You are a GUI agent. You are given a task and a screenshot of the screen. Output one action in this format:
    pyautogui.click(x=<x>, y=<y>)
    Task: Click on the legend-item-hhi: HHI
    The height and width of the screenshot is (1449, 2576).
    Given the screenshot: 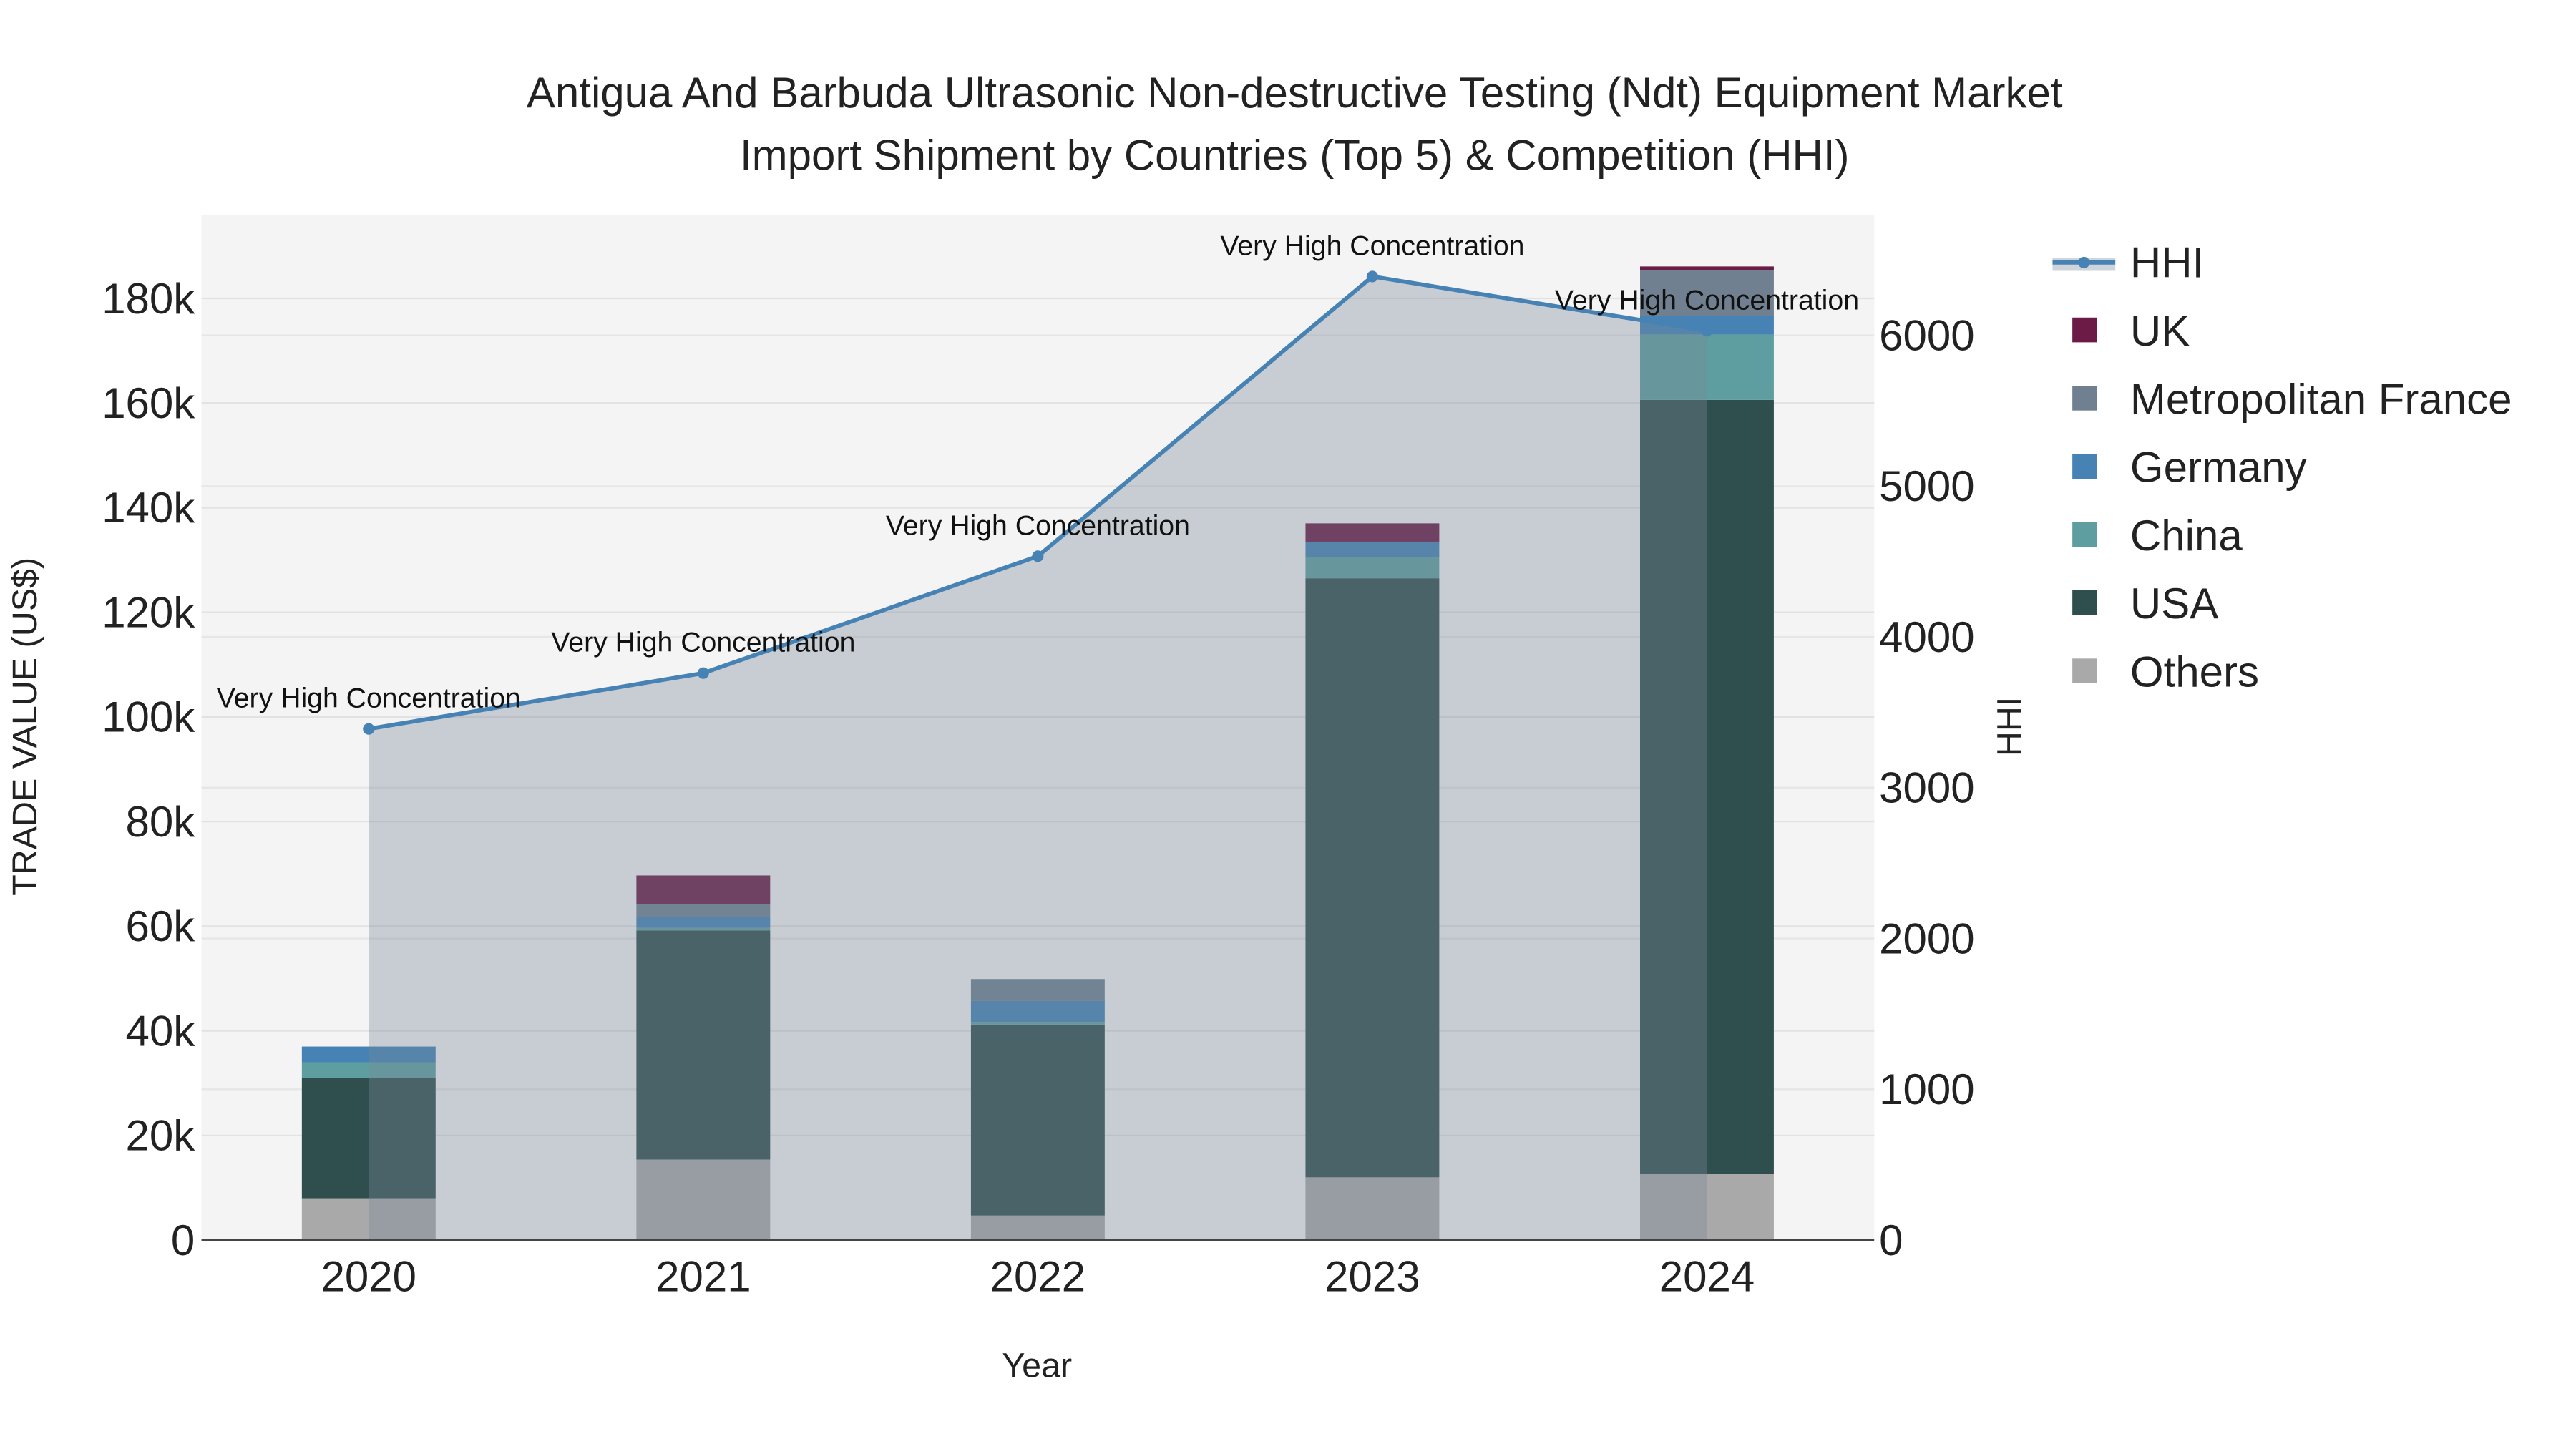 What is the action you would take?
    pyautogui.click(x=2128, y=263)
    